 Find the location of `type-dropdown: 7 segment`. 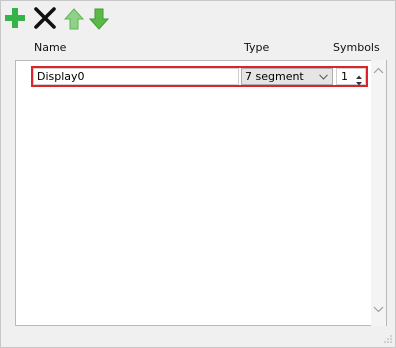

type-dropdown: 7 segment is located at coordinates (287, 76).